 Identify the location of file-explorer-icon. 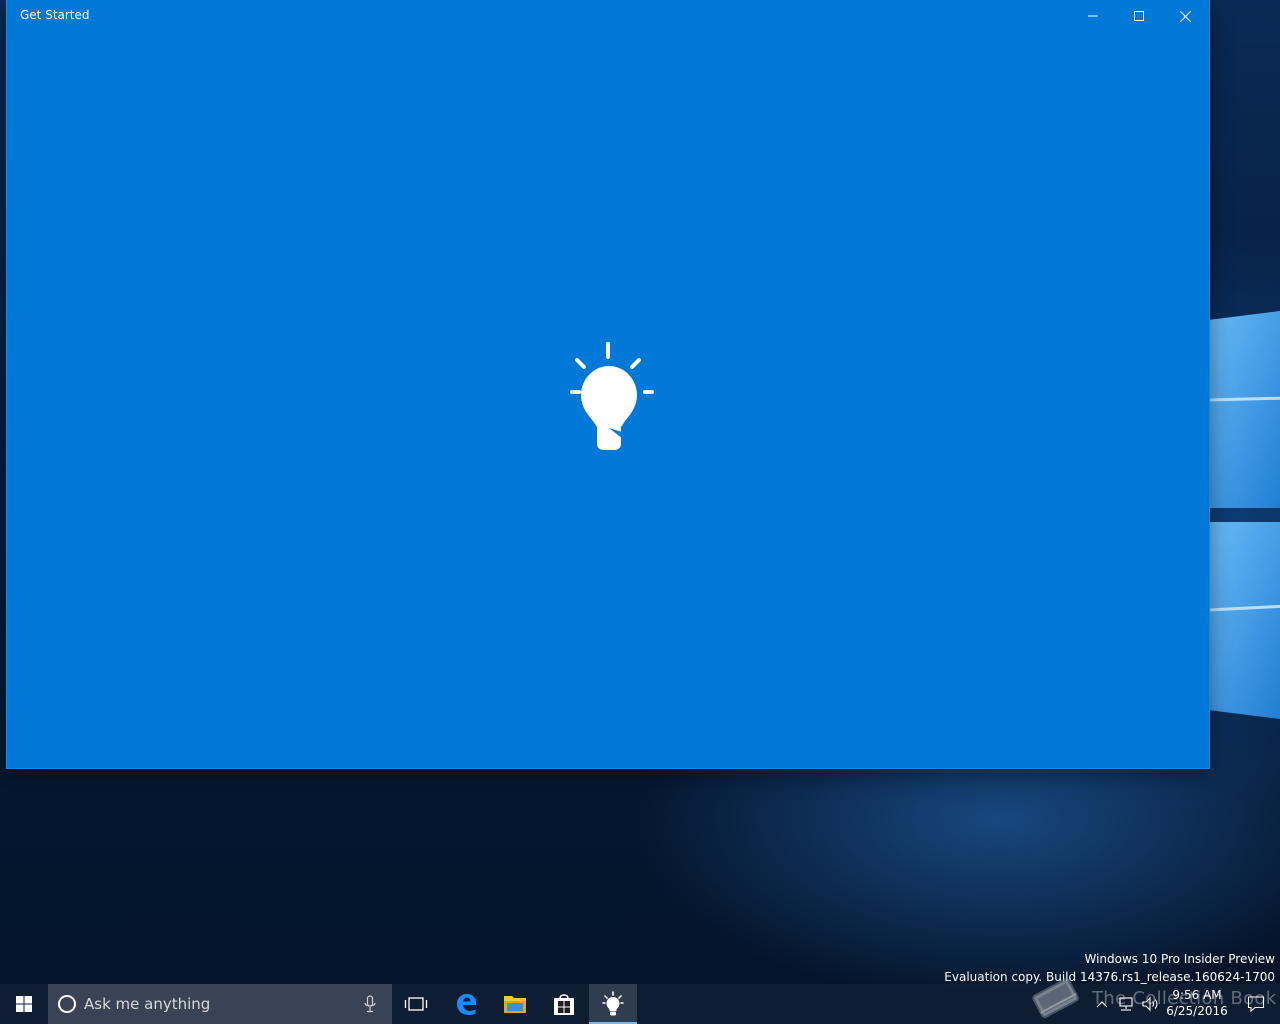
(515, 1004).